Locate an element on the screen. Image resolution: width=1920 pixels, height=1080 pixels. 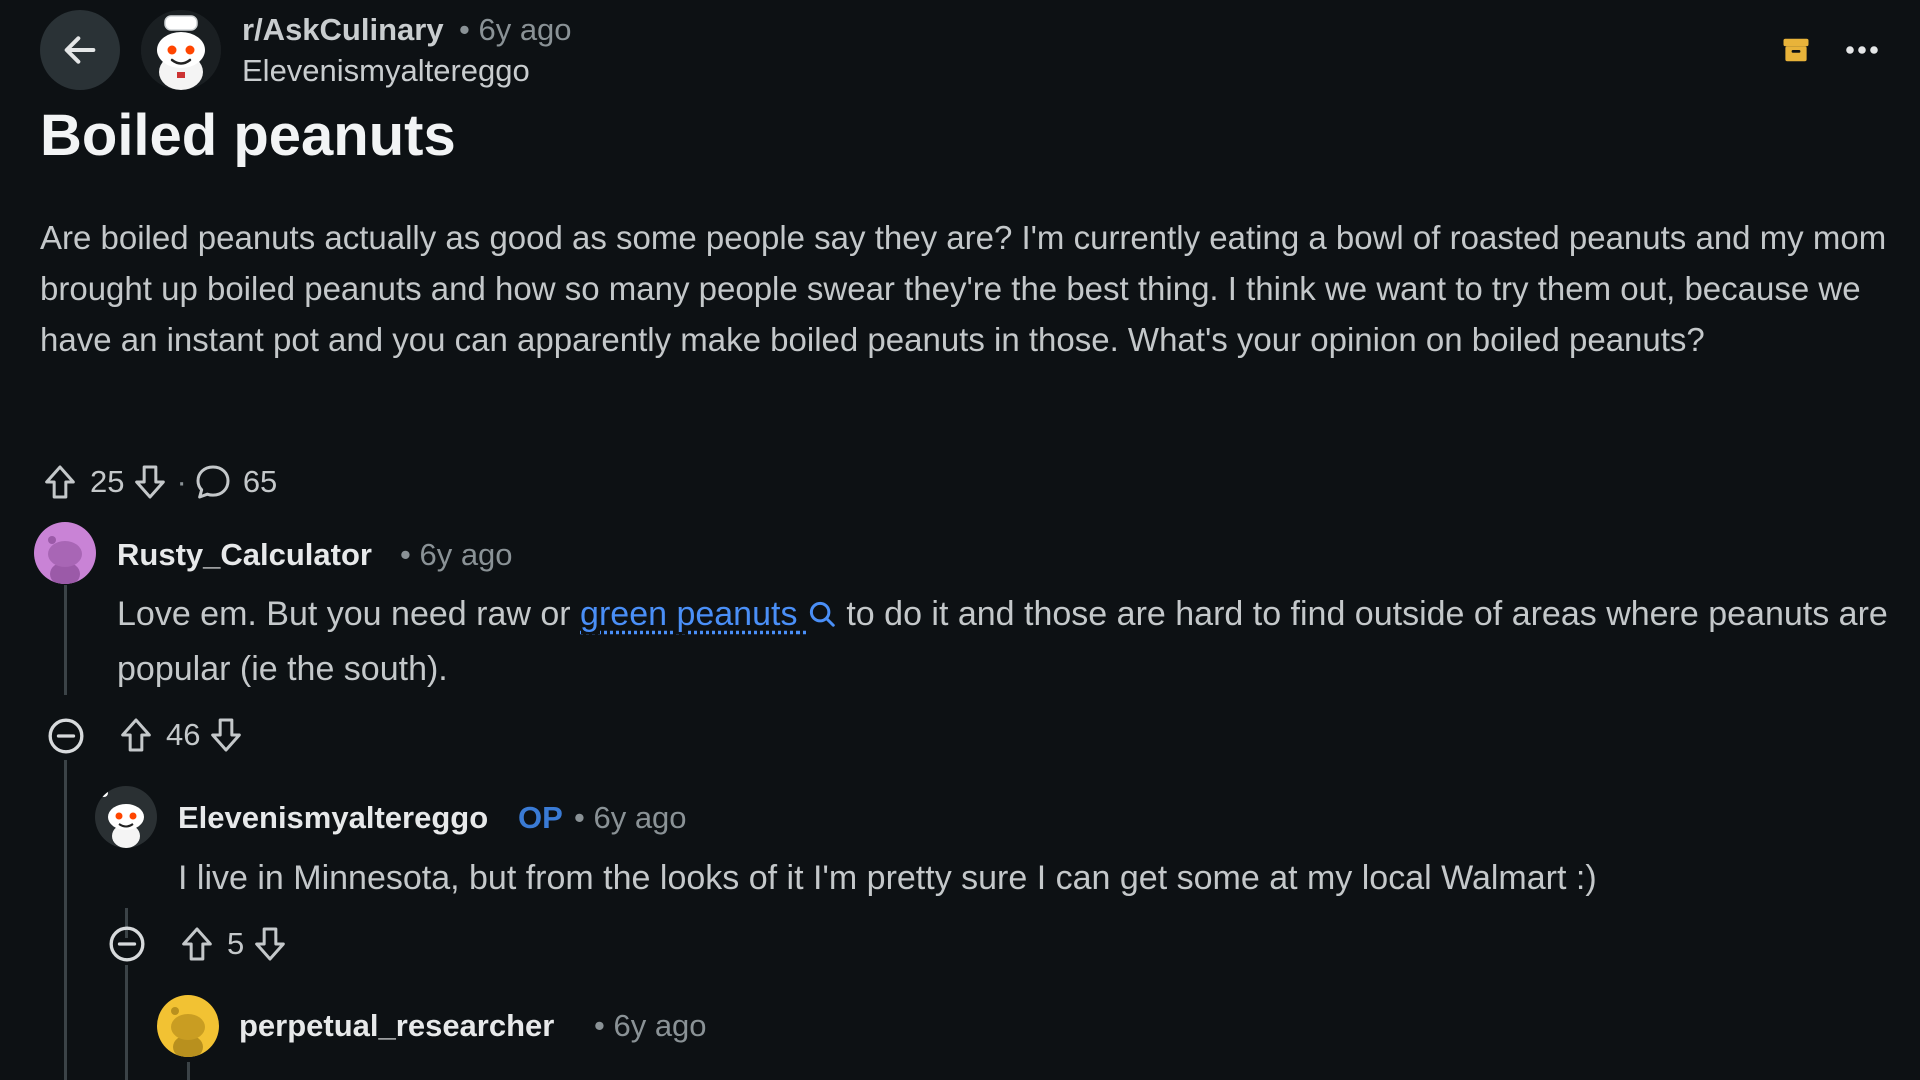
archive-icon is located at coordinates (1796, 50).